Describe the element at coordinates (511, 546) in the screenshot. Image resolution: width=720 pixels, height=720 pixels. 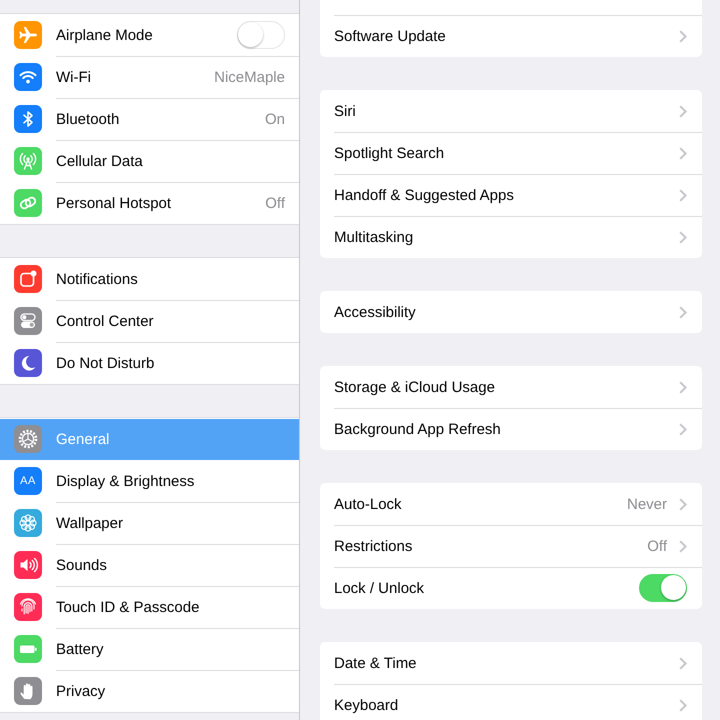
I see `settings-row: Restrictions Off` at that location.